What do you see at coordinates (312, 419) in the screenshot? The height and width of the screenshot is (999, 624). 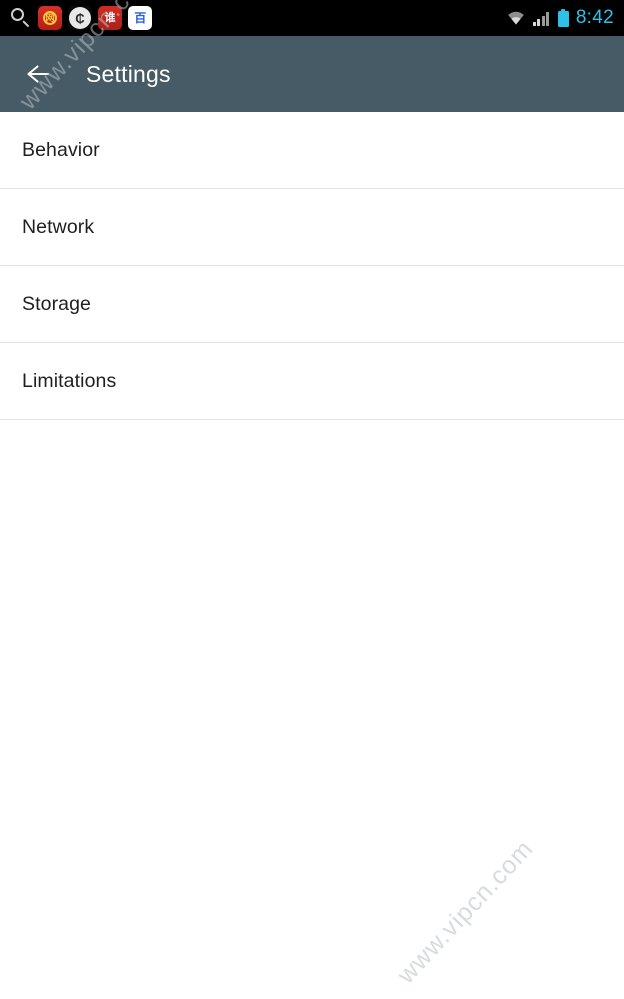 I see `list-divider` at bounding box center [312, 419].